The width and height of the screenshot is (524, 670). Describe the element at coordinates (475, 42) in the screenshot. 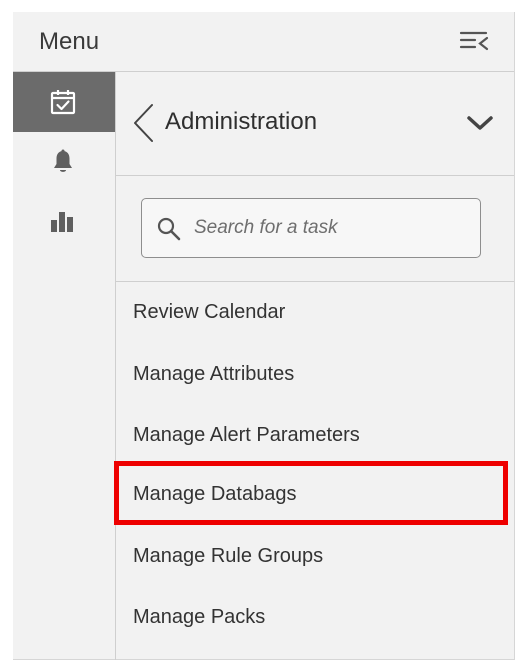

I see `list-collapse-icon` at that location.